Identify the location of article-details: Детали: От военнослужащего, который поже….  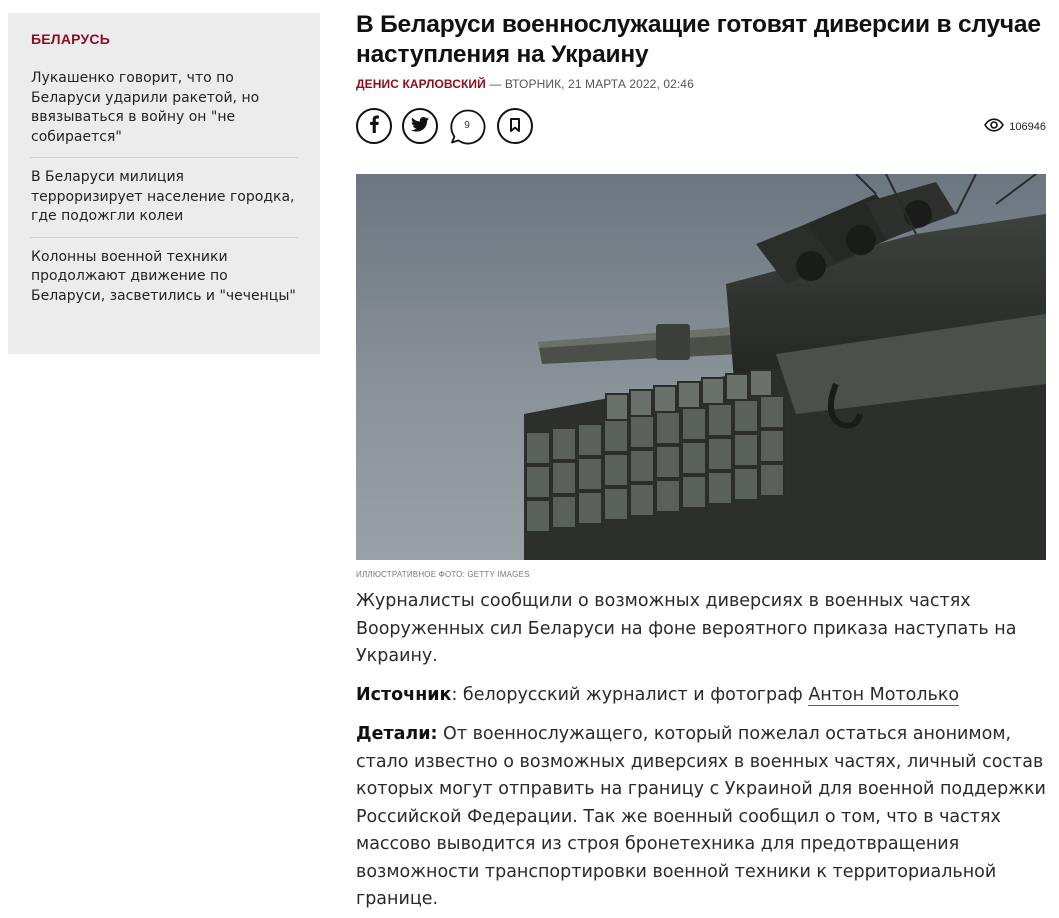
(703, 817).